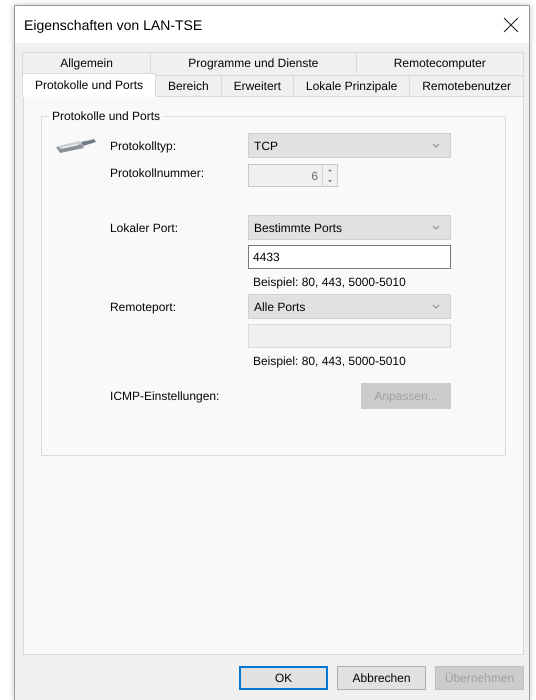 This screenshot has width=536, height=700. What do you see at coordinates (283, 678) in the screenshot?
I see `dialog-button: OK` at bounding box center [283, 678].